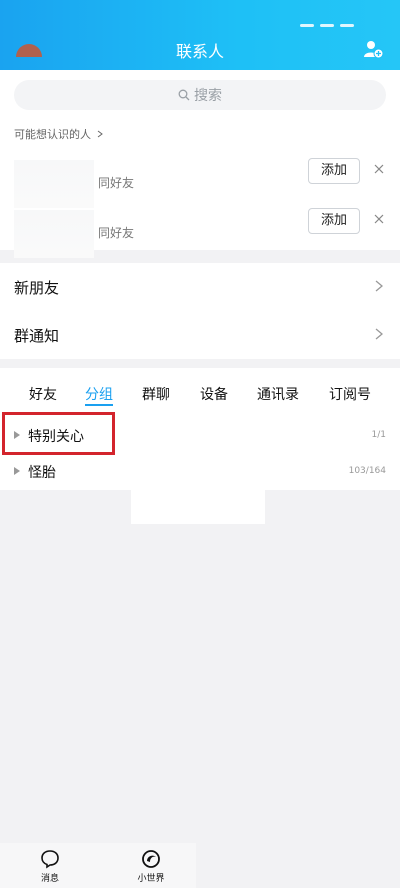 The height and width of the screenshot is (888, 400). Describe the element at coordinates (330, 19) in the screenshot. I see `status-bar-icons` at that location.